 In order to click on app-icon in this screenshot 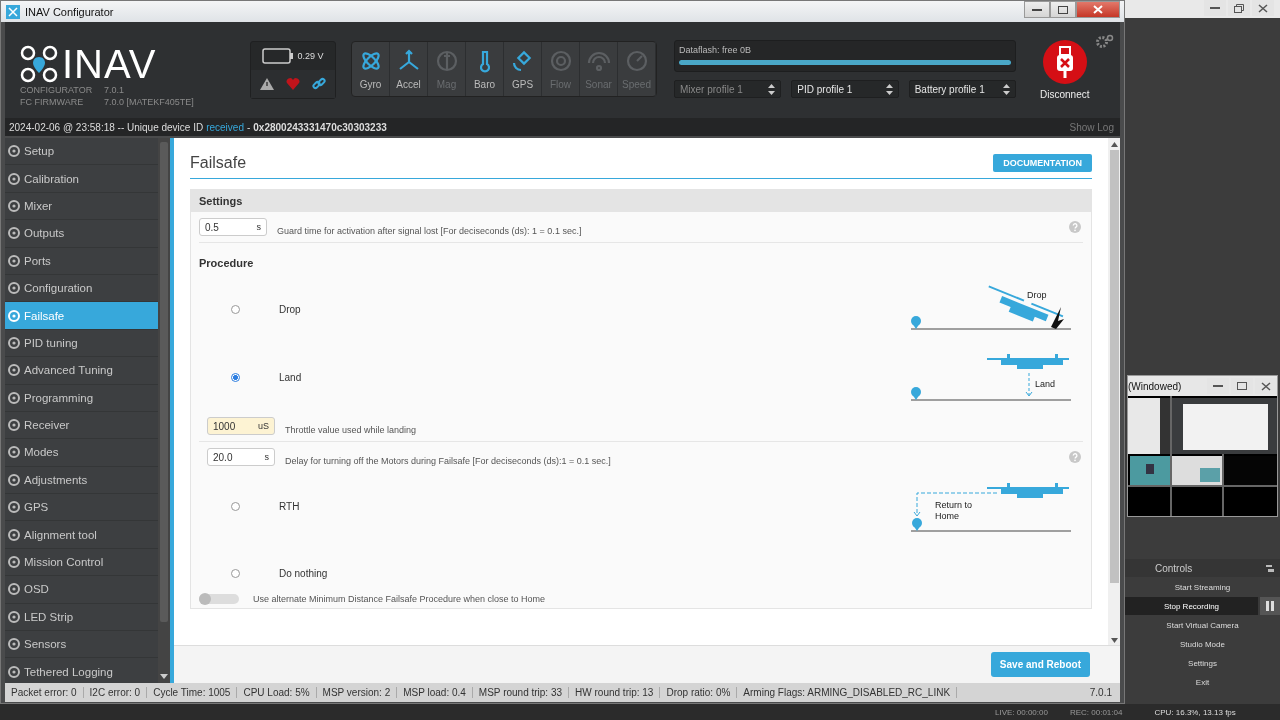, I will do `click(13, 11)`.